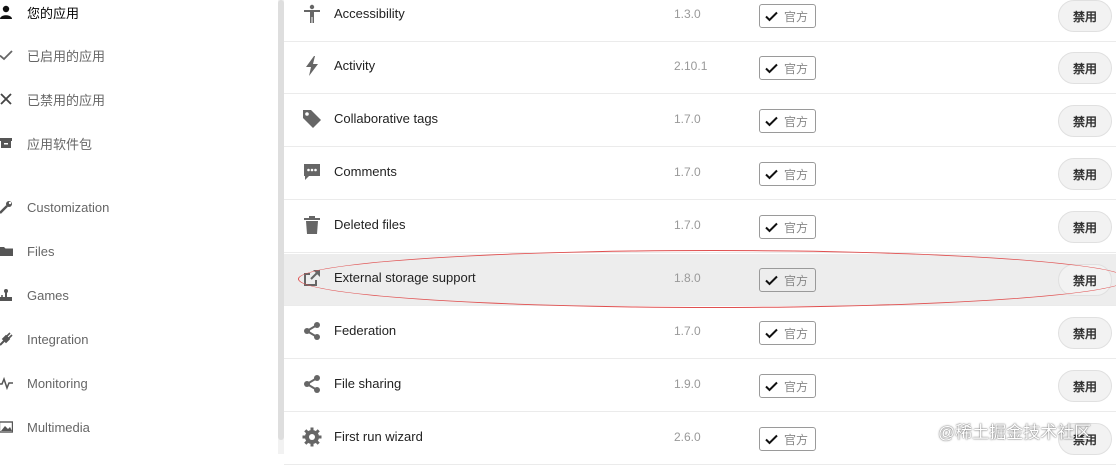 The image size is (1116, 465). I want to click on app-row-file-sharing: File sharing 1.9.0 官方 禁用, so click(700, 386).